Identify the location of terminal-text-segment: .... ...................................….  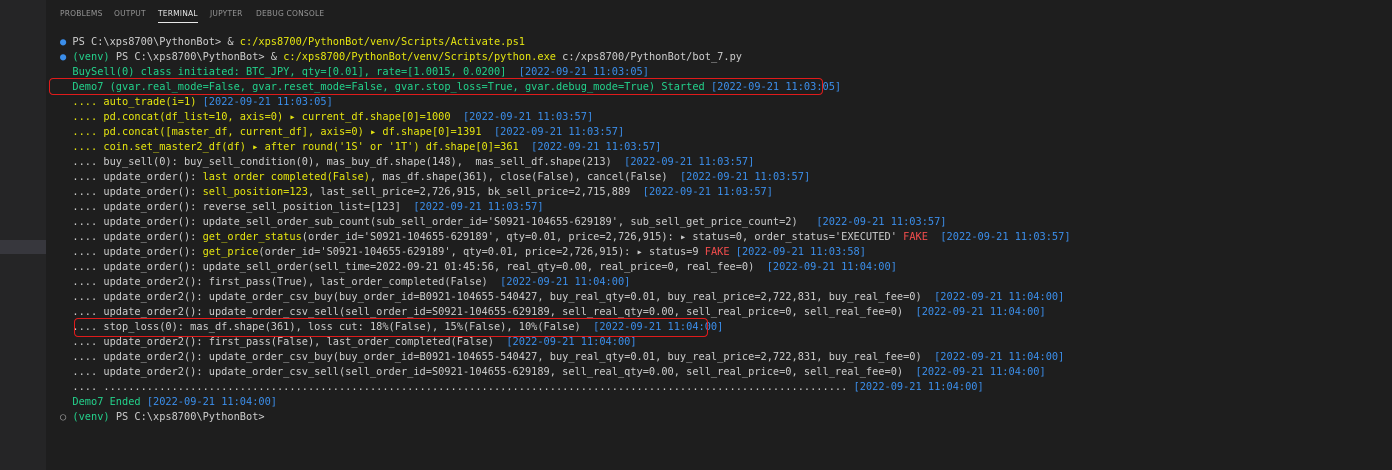
(457, 387).